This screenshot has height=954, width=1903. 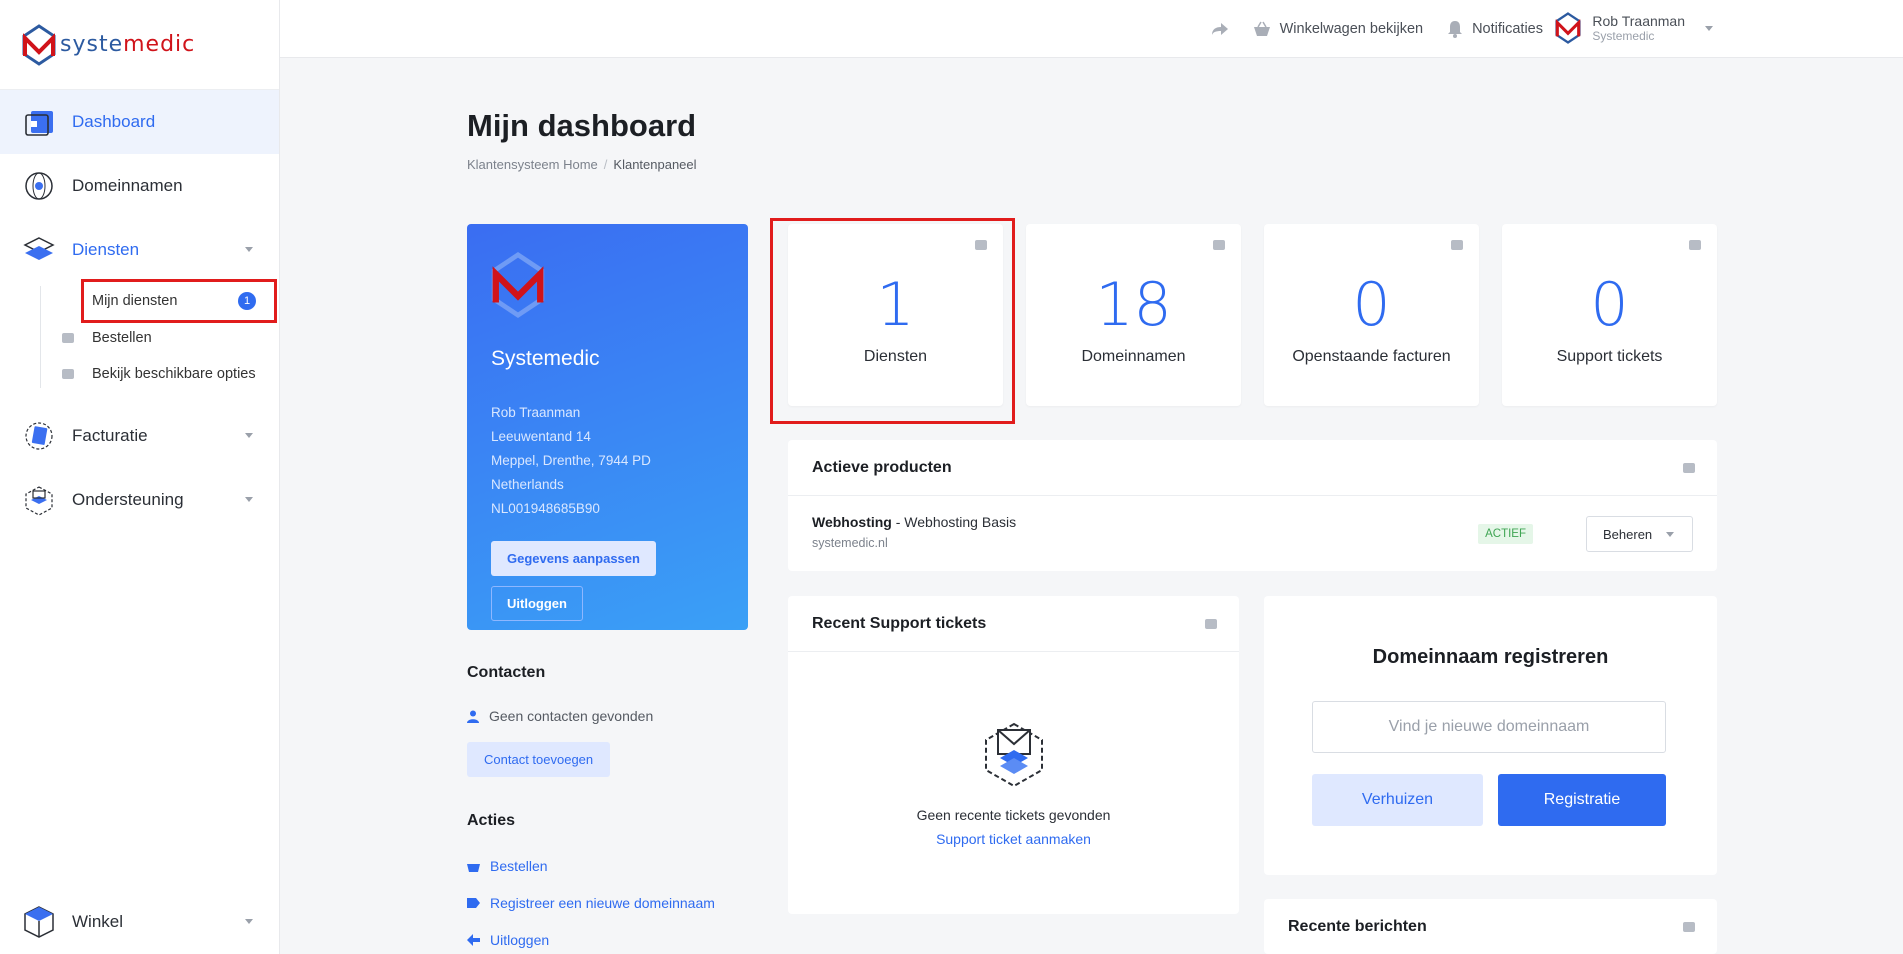 I want to click on action-logout-link: Uitloggen, so click(x=508, y=940).